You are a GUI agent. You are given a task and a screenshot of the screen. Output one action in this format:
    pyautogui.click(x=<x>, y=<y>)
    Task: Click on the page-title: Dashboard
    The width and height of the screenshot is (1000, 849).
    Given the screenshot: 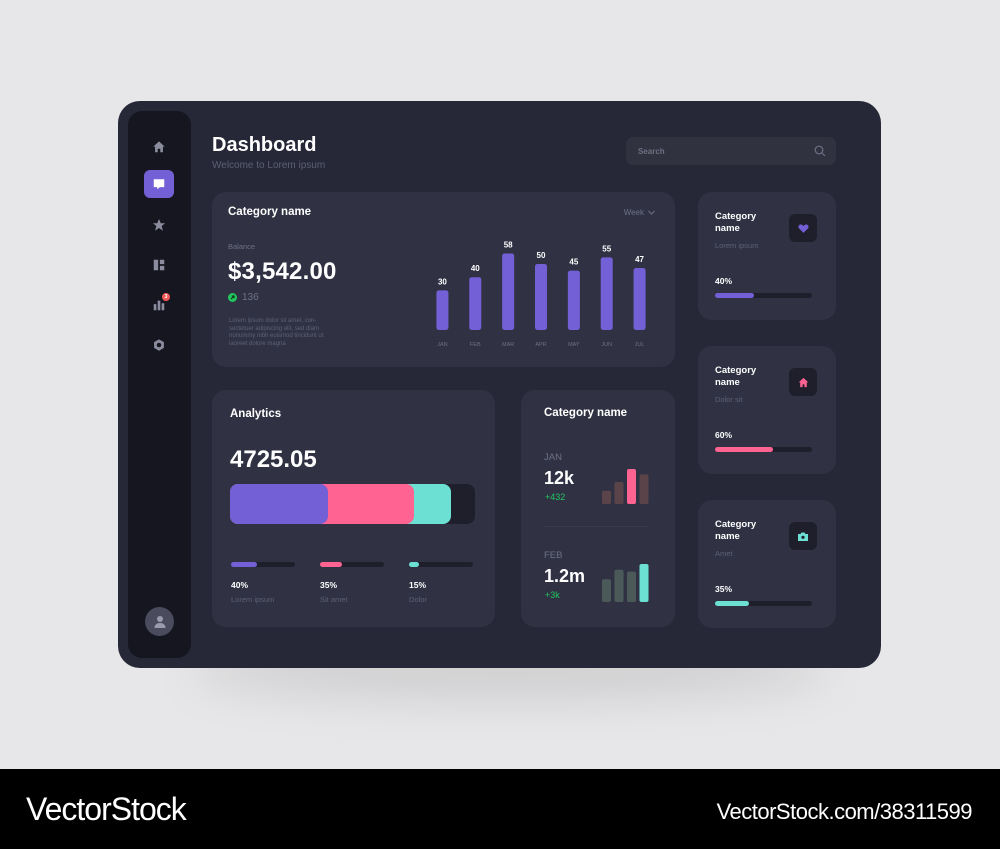 What is the action you would take?
    pyautogui.click(x=264, y=145)
    